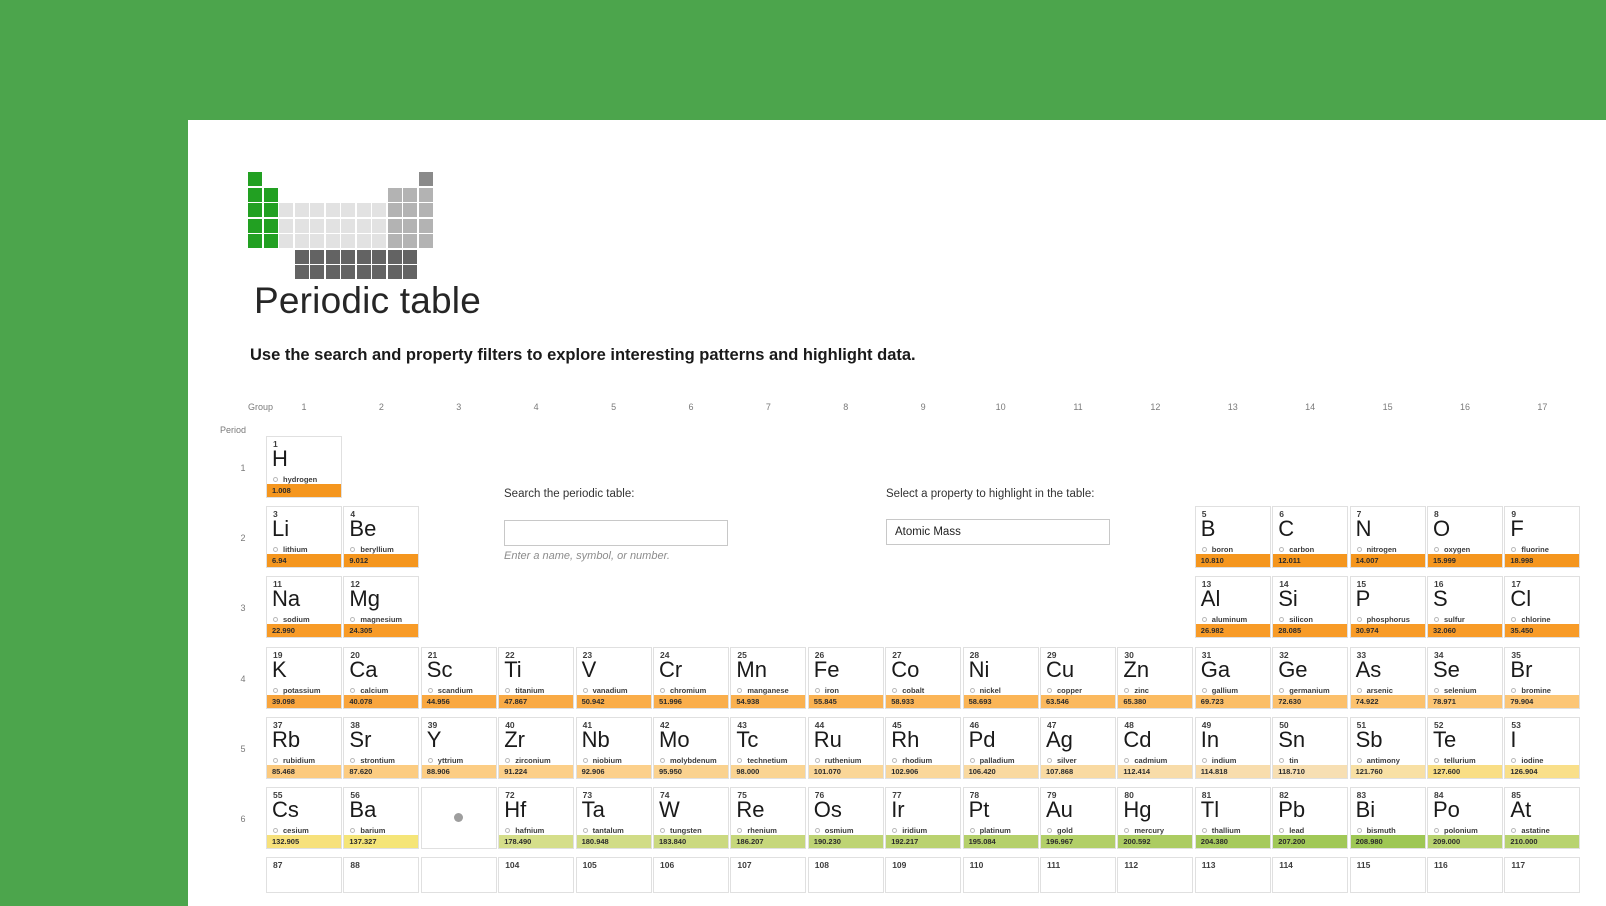  Describe the element at coordinates (1310, 677) in the screenshot. I see `element-cell-ge: 32 Ge germanium 72.630` at that location.